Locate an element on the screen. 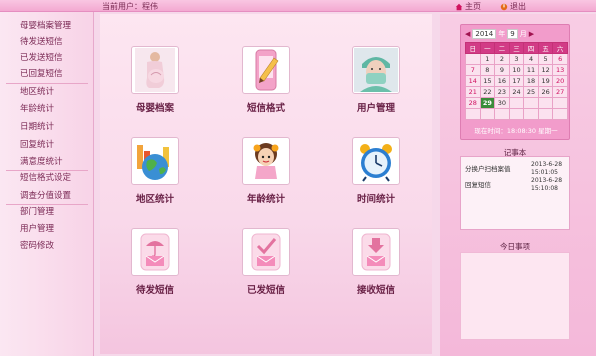 The height and width of the screenshot is (356, 596). sidebar-item-replied-sms: 已回复短信 is located at coordinates (47, 74).